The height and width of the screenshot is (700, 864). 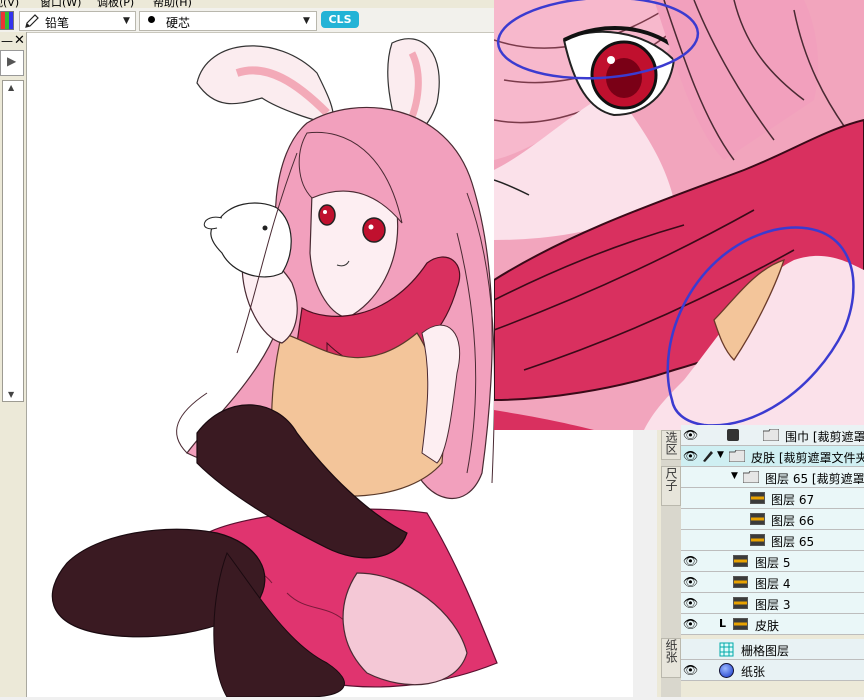 What do you see at coordinates (32, 21) in the screenshot?
I see `pencil-icon` at bounding box center [32, 21].